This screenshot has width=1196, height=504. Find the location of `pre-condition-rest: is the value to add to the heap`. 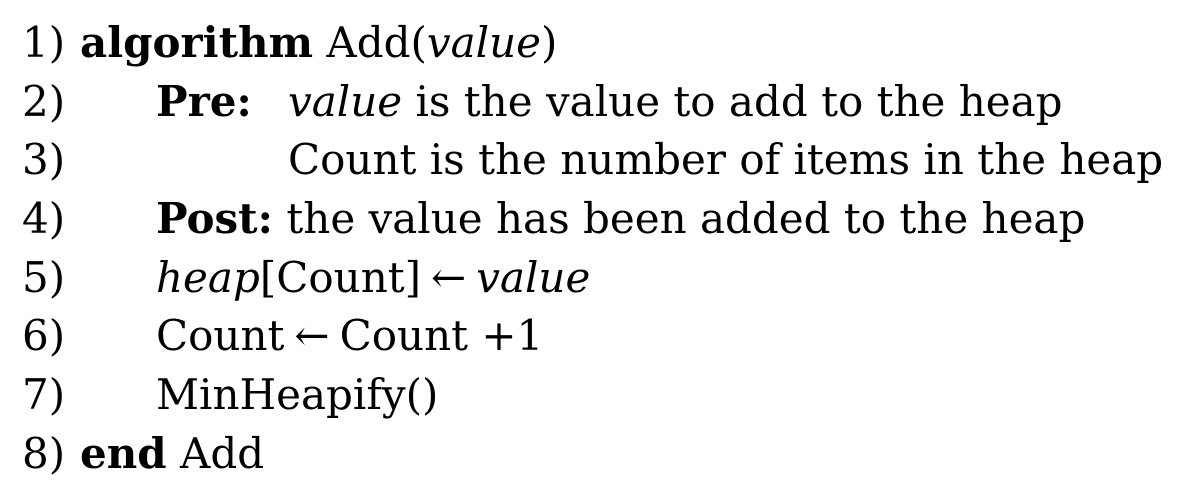

pre-condition-rest: is the value to add to the heap is located at coordinates (739, 101).